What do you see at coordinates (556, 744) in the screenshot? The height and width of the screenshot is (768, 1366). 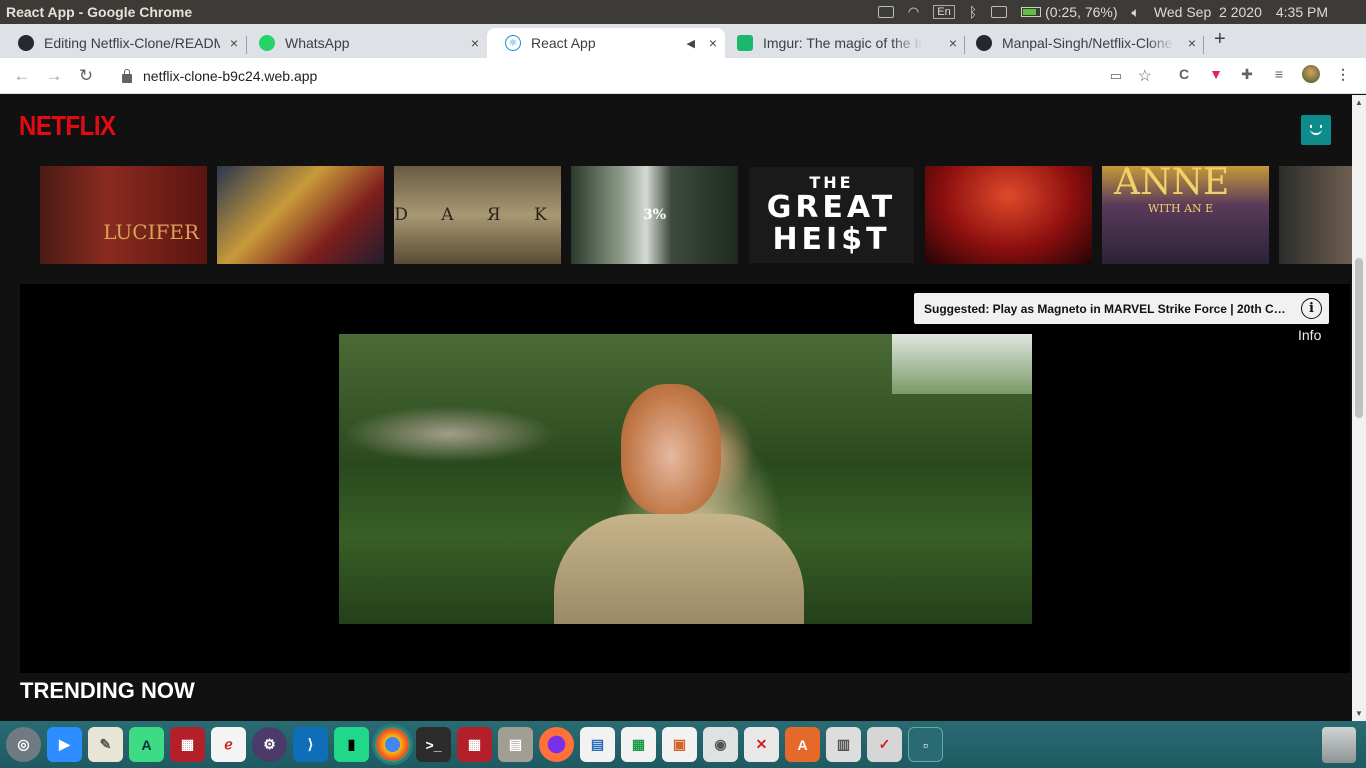 I see `firefox-icon` at bounding box center [556, 744].